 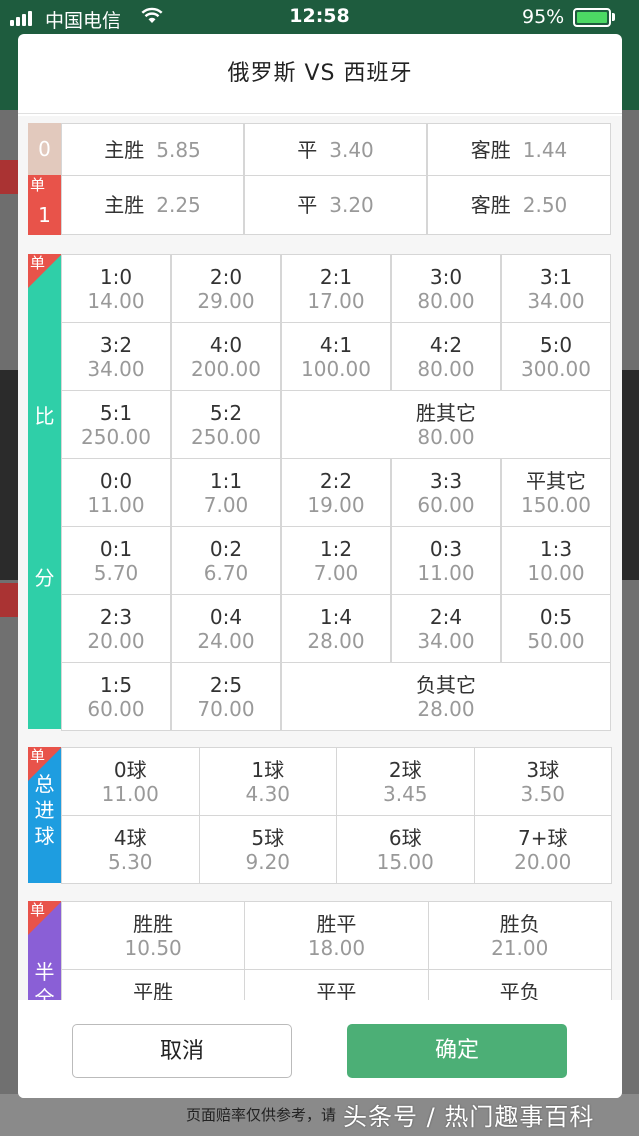 I want to click on score-option: 胜其它 80.00, so click(x=446, y=424).